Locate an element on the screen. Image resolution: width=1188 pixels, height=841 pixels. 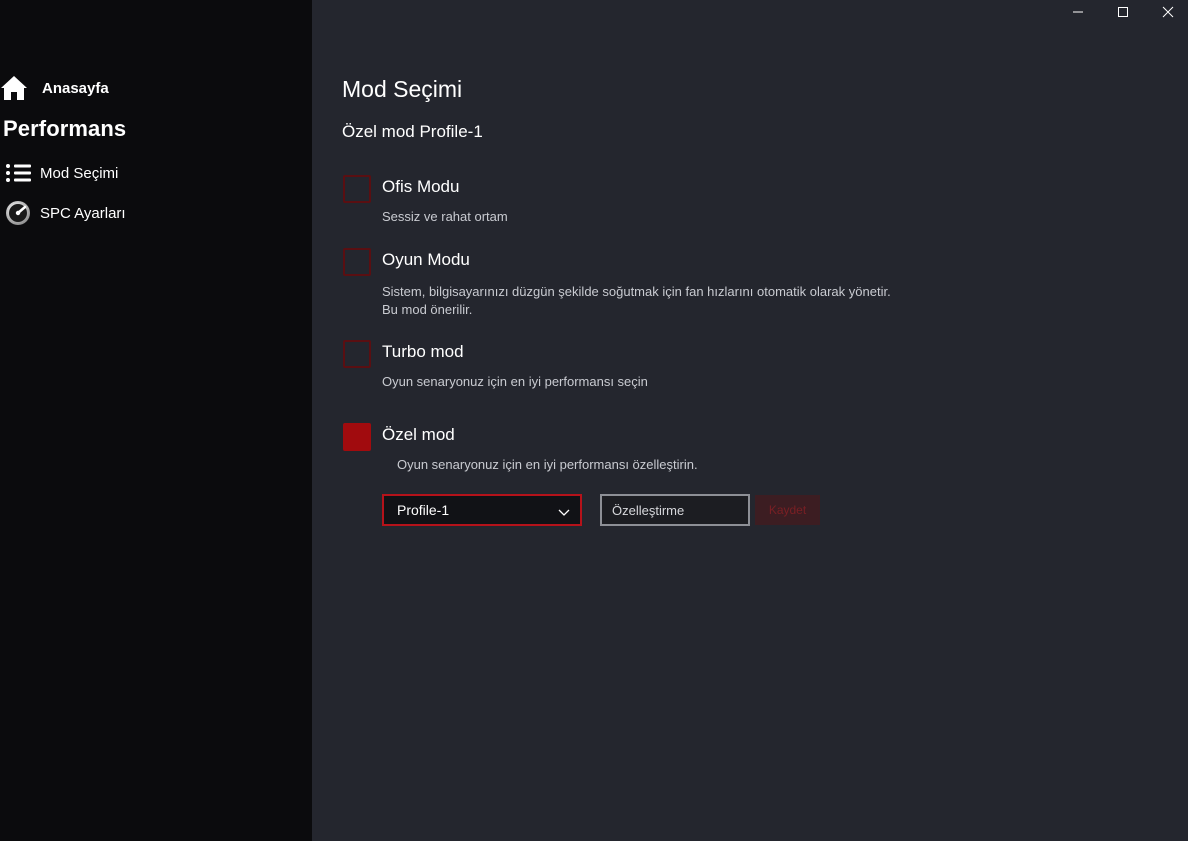
sidebar-item-label: Mod Seçimi is located at coordinates (79, 173).